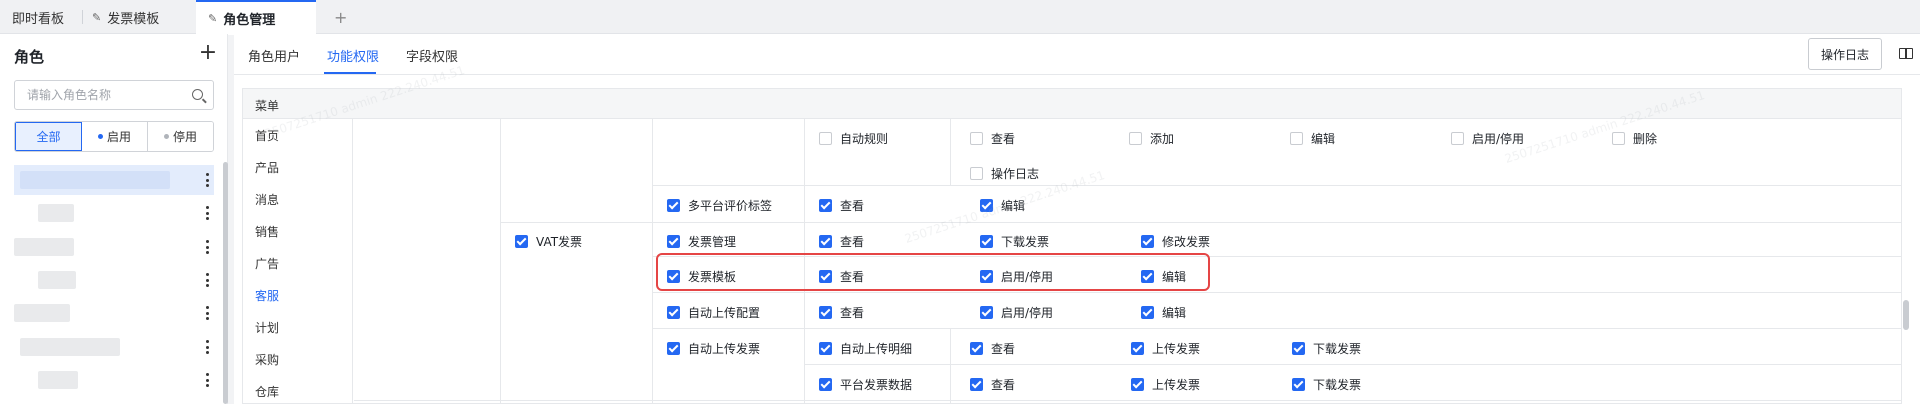 The image size is (1920, 404). Describe the element at coordinates (1906, 315) in the screenshot. I see `content-scrollbar` at that location.